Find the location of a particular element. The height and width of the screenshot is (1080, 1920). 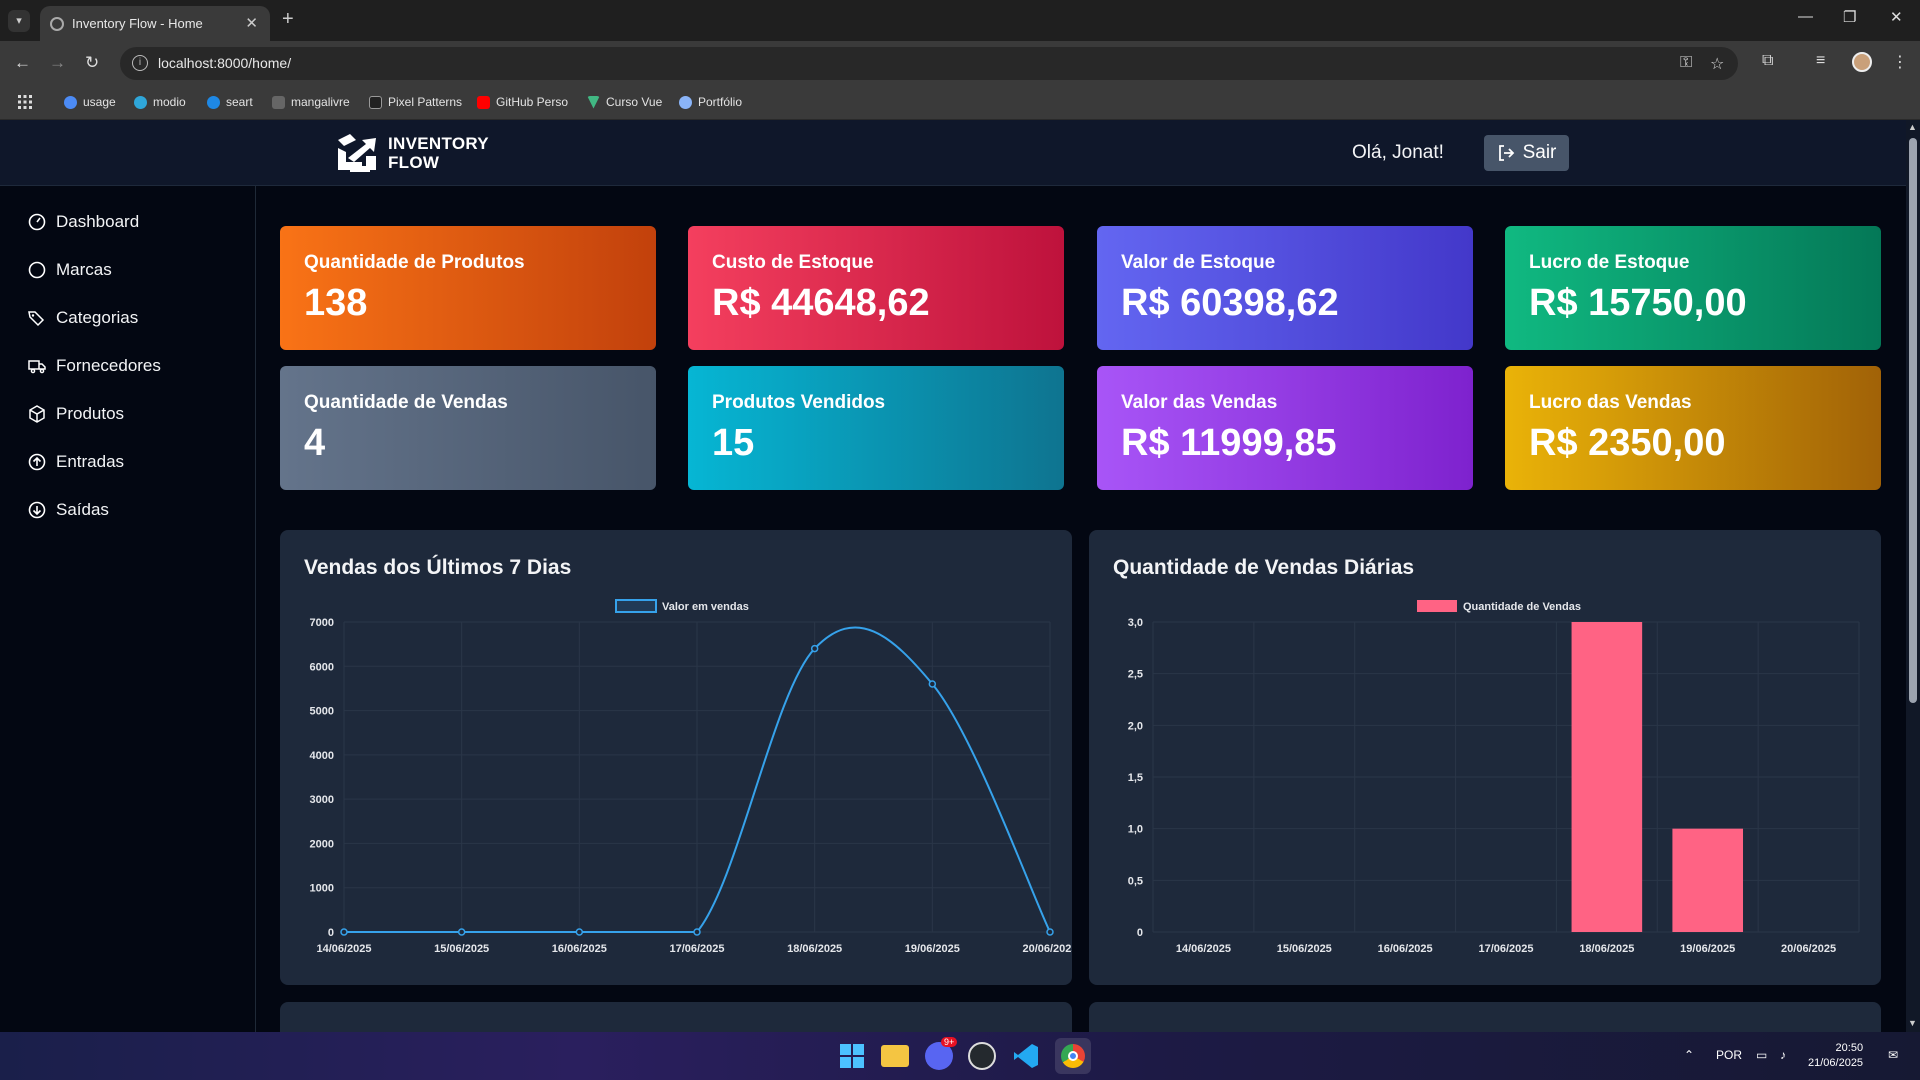

y-tick-label: 0,5 is located at coordinates (1135, 881).